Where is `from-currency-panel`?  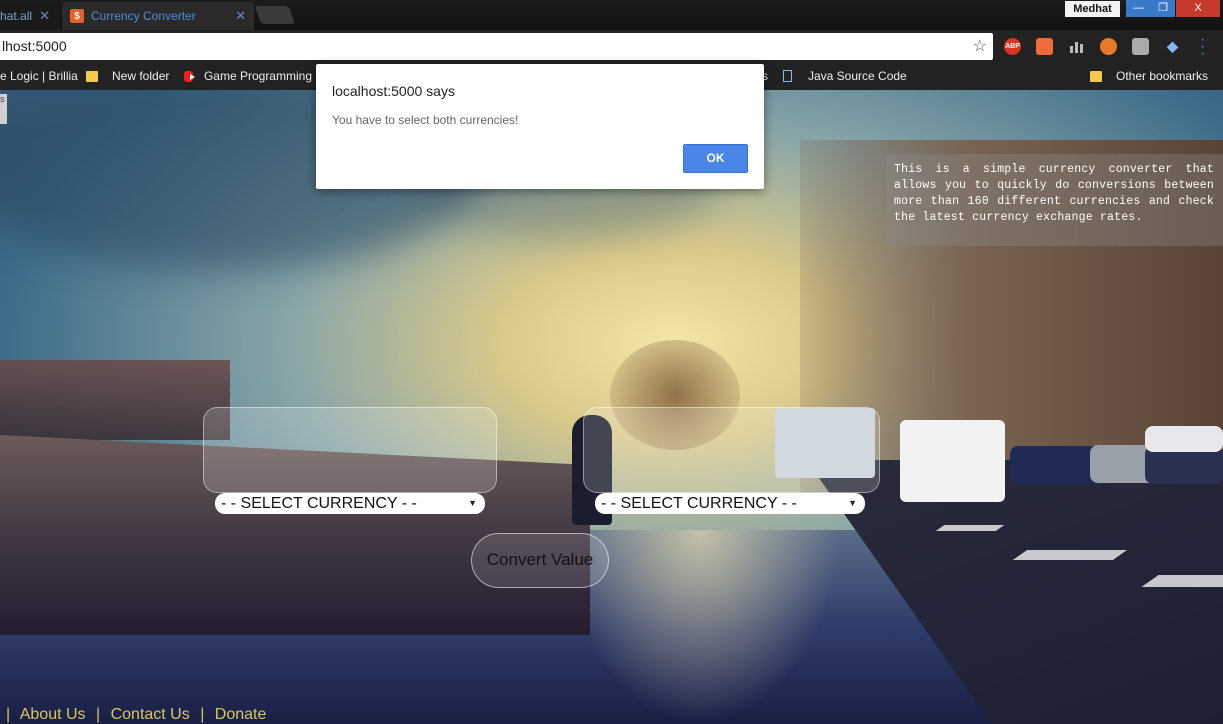
from-currency-panel is located at coordinates (350, 450).